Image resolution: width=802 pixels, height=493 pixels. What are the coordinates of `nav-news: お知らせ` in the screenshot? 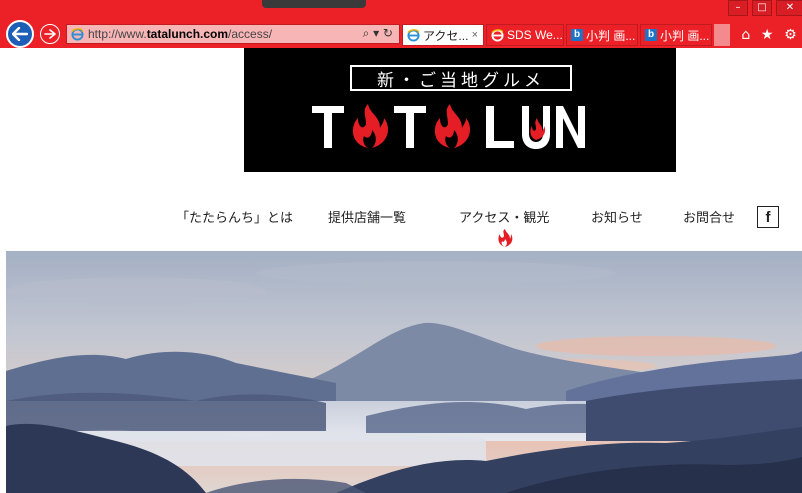 It's located at (617, 216).